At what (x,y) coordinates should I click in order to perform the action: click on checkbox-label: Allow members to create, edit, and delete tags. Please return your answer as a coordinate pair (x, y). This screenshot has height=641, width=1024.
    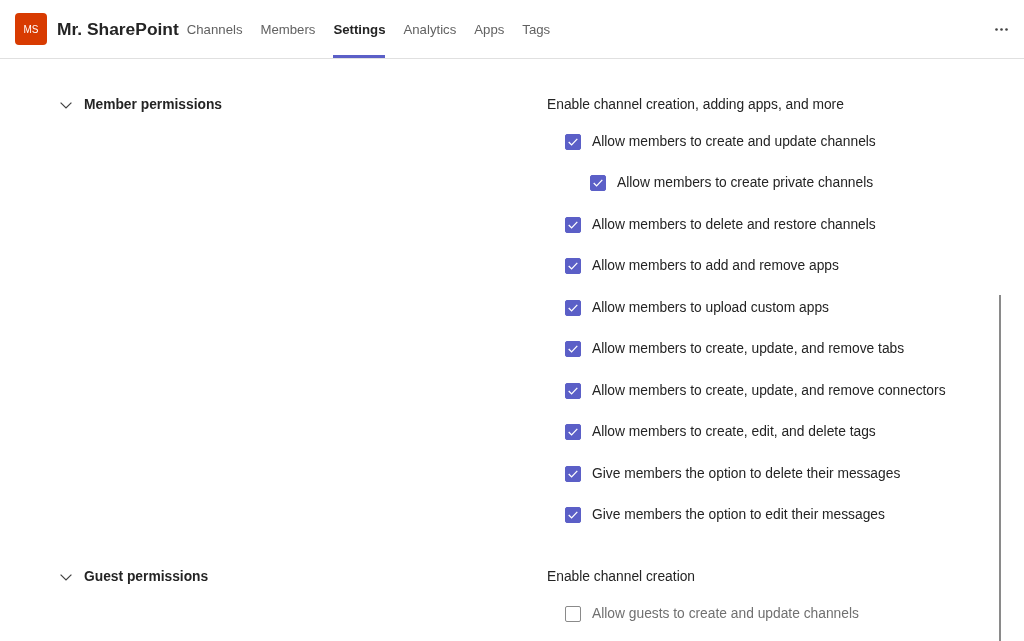
    Looking at the image, I should click on (734, 432).